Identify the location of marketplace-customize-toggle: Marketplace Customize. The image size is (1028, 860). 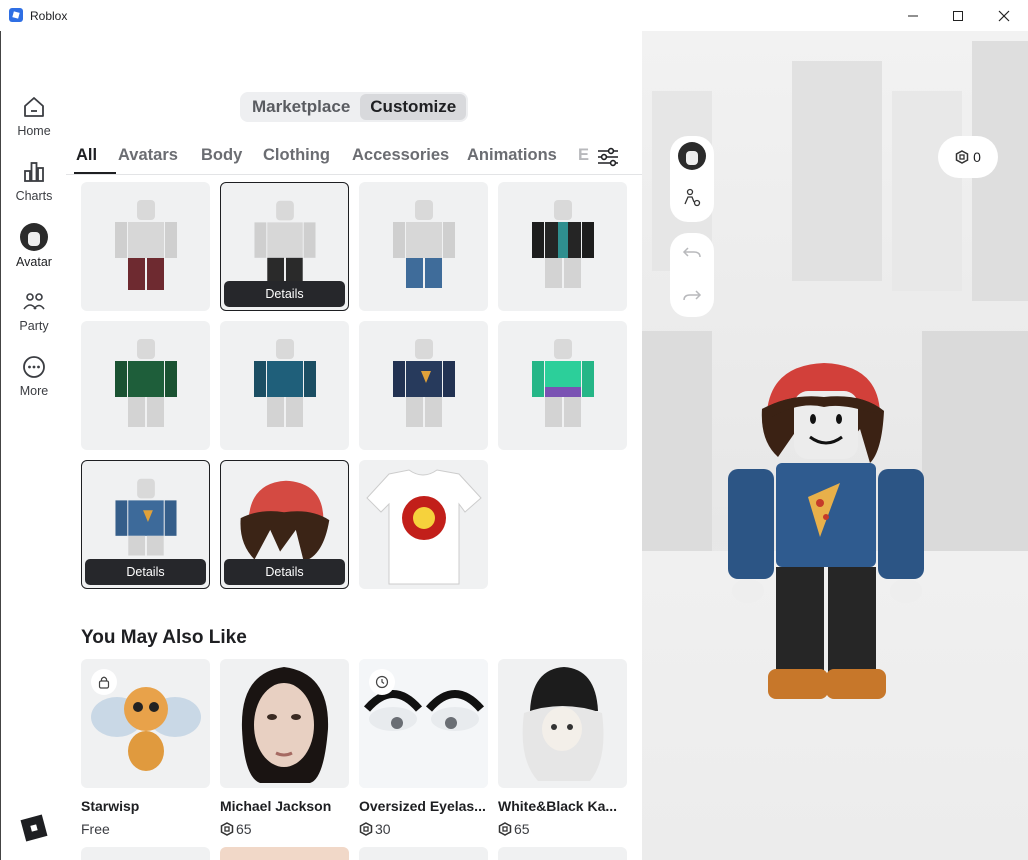
(354, 107).